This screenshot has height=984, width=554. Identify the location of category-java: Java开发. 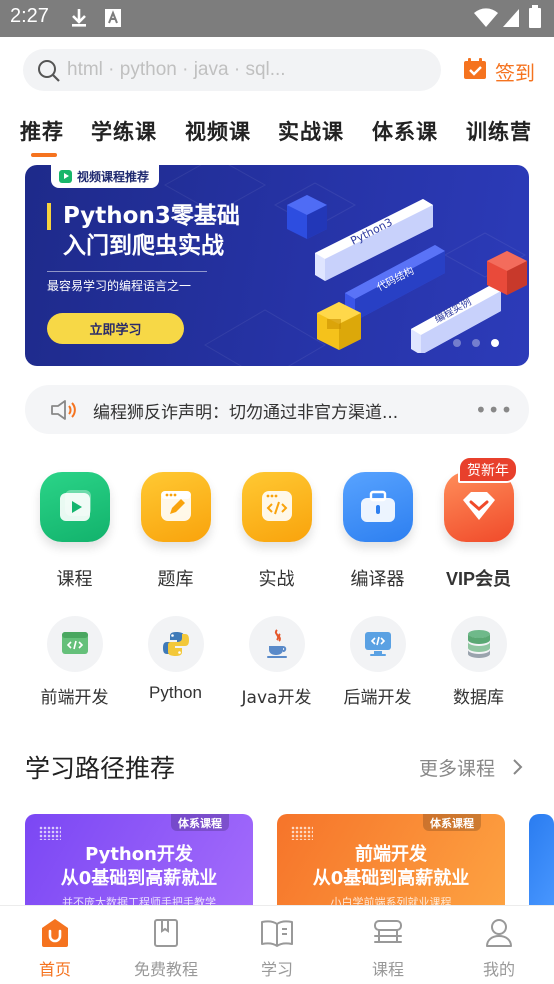
(276, 662).